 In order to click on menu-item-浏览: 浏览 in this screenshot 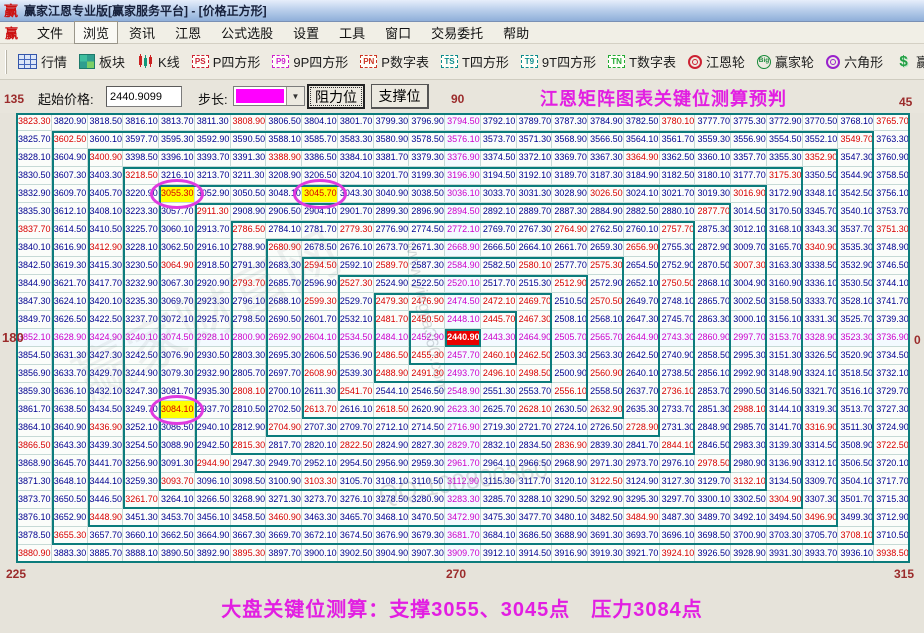, I will do `click(96, 32)`.